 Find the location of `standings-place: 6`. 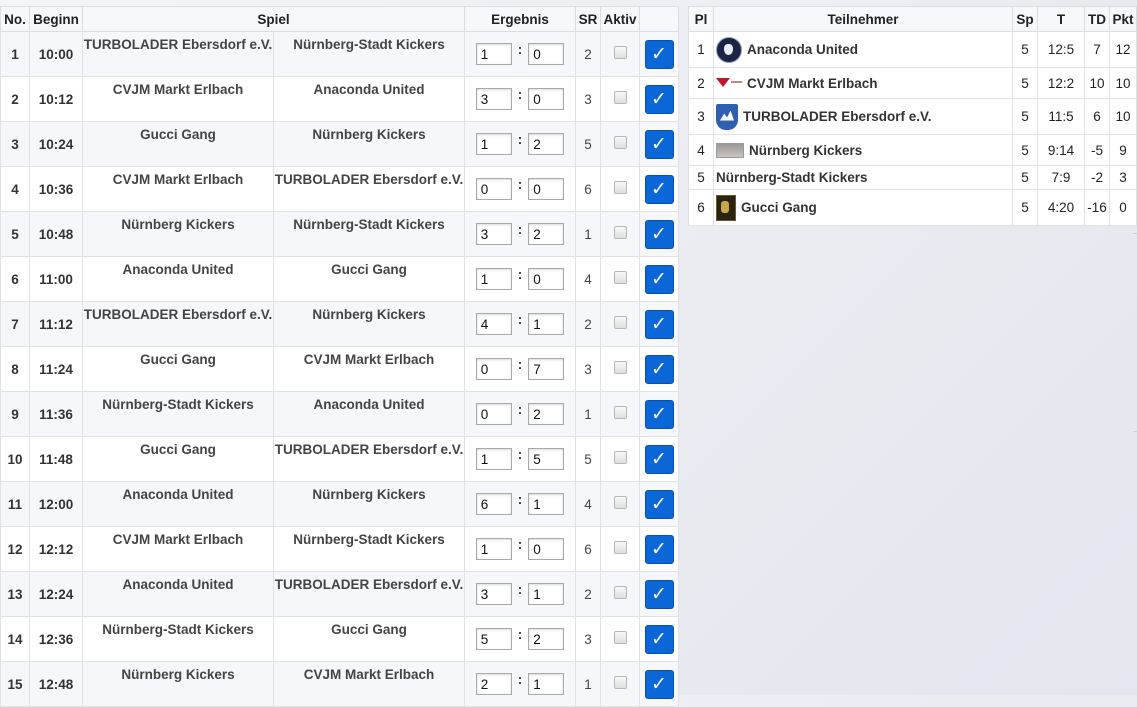

standings-place: 6 is located at coordinates (701, 207).